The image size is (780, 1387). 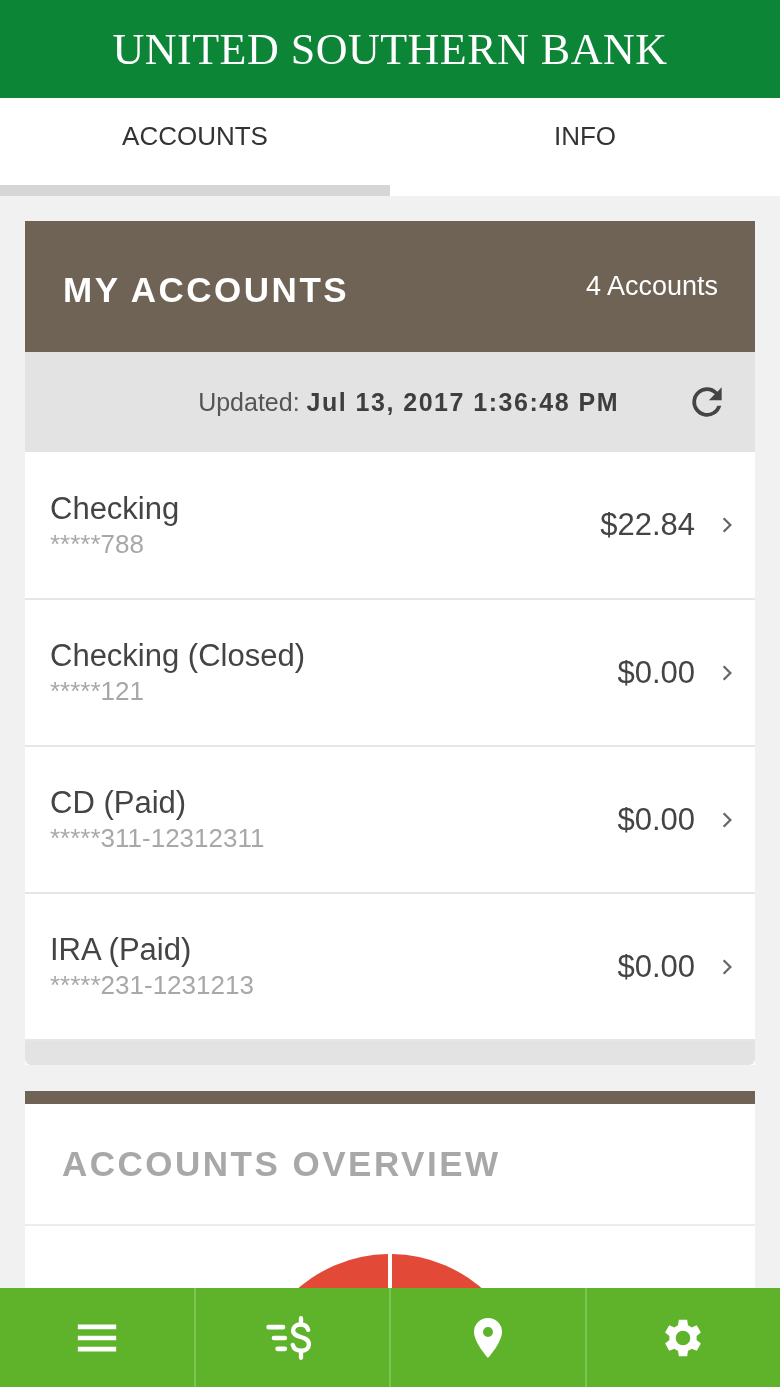 What do you see at coordinates (152, 985) in the screenshot?
I see `account-number: *****231-1231213` at bounding box center [152, 985].